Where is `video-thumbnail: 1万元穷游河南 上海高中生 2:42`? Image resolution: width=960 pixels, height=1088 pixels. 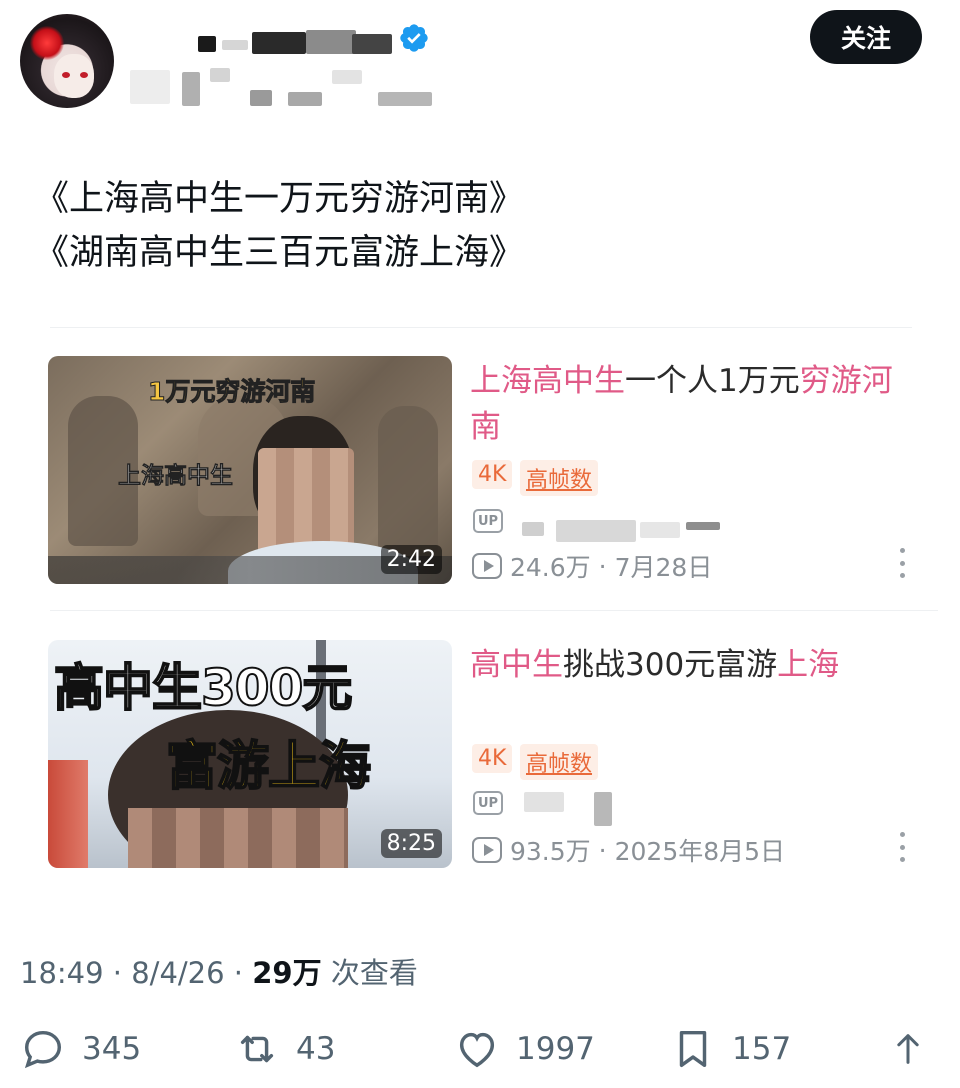
video-thumbnail: 1万元穷游河南 上海高中生 2:42 is located at coordinates (250, 470).